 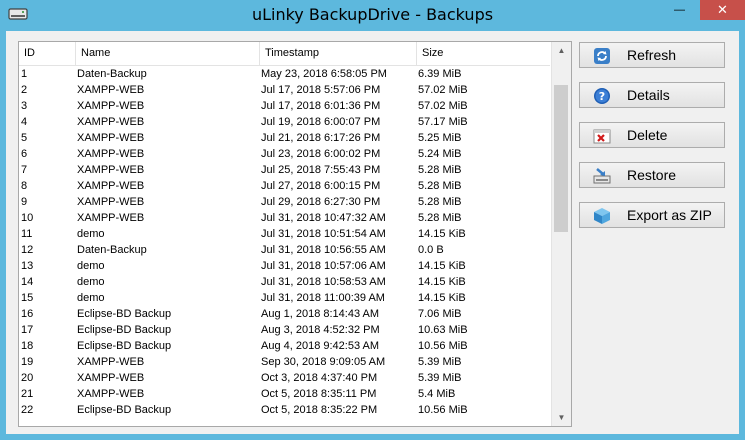 I want to click on cell-timestamp: Jul 17, 2018 5:57:06 PM, so click(x=321, y=90).